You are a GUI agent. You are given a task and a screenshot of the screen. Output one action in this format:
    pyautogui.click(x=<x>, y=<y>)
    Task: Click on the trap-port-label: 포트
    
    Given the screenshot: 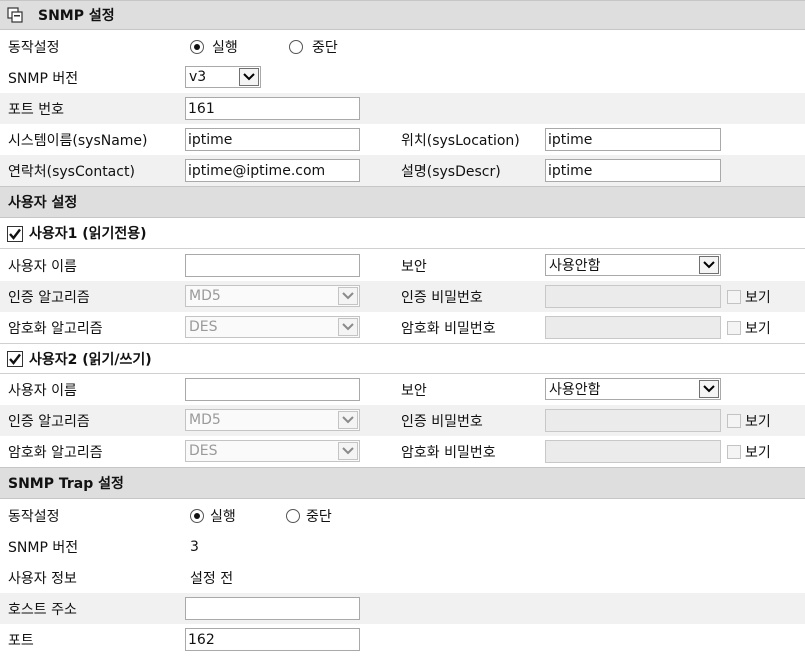 What is the action you would take?
    pyautogui.click(x=21, y=640)
    